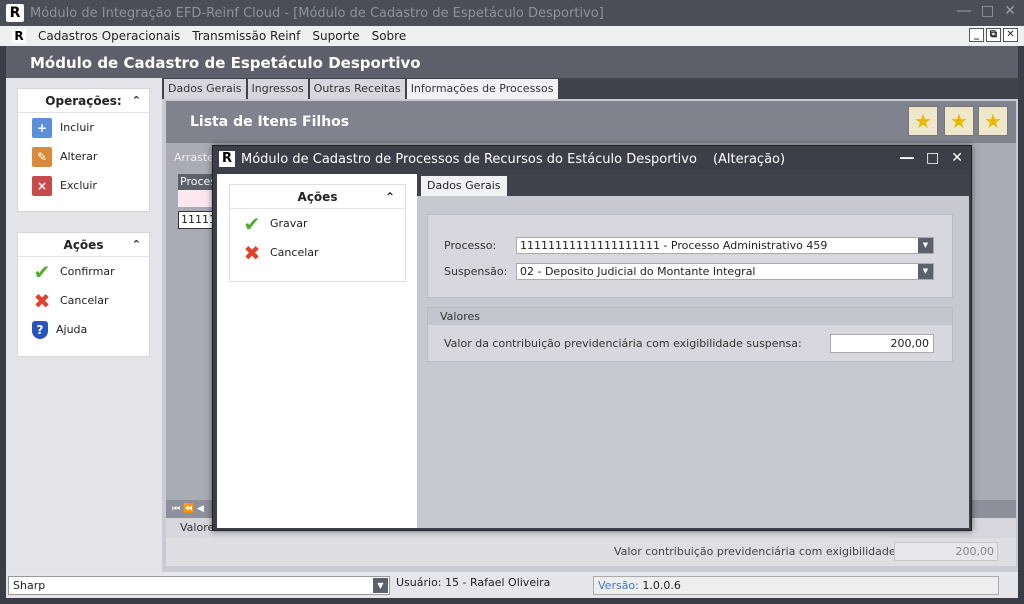 The height and width of the screenshot is (604, 1024). I want to click on dialog-cancelar-button: ✖ Cancelar, so click(317, 252).